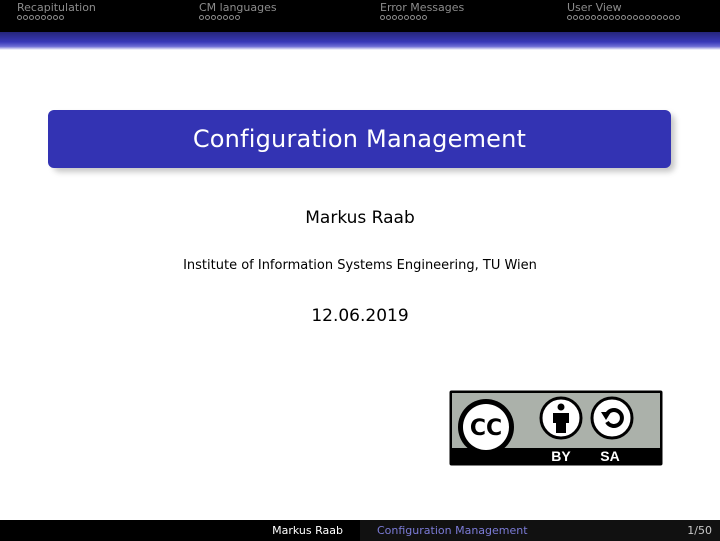 This screenshot has width=720, height=541. What do you see at coordinates (452, 530) in the screenshot?
I see `footer-title: Configuration Management` at bounding box center [452, 530].